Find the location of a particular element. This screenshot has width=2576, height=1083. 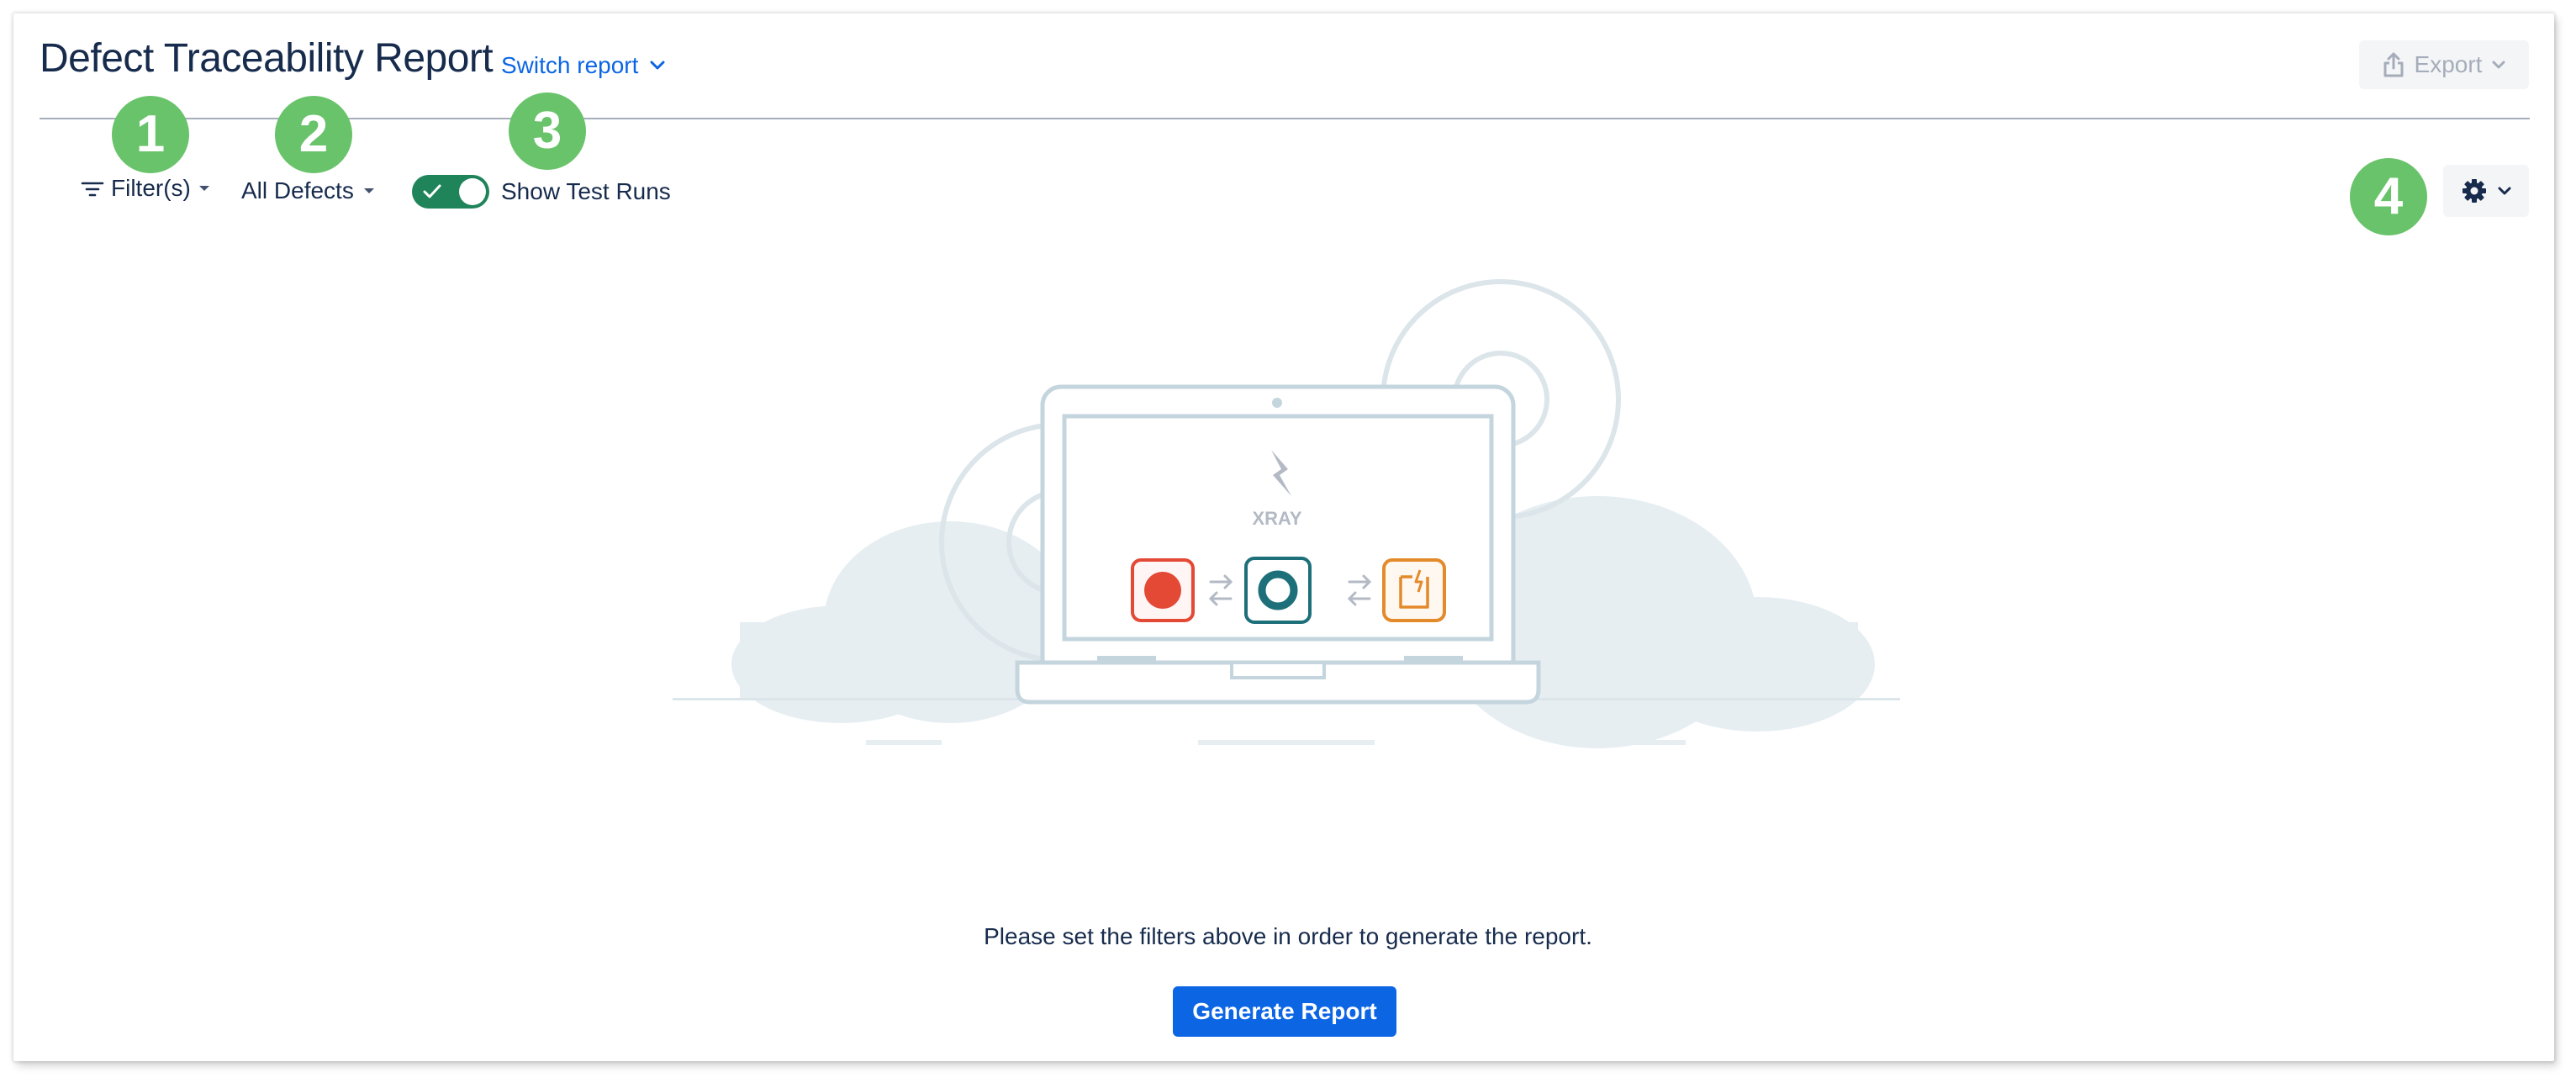

defects-selected-value: All Defects is located at coordinates (297, 190).